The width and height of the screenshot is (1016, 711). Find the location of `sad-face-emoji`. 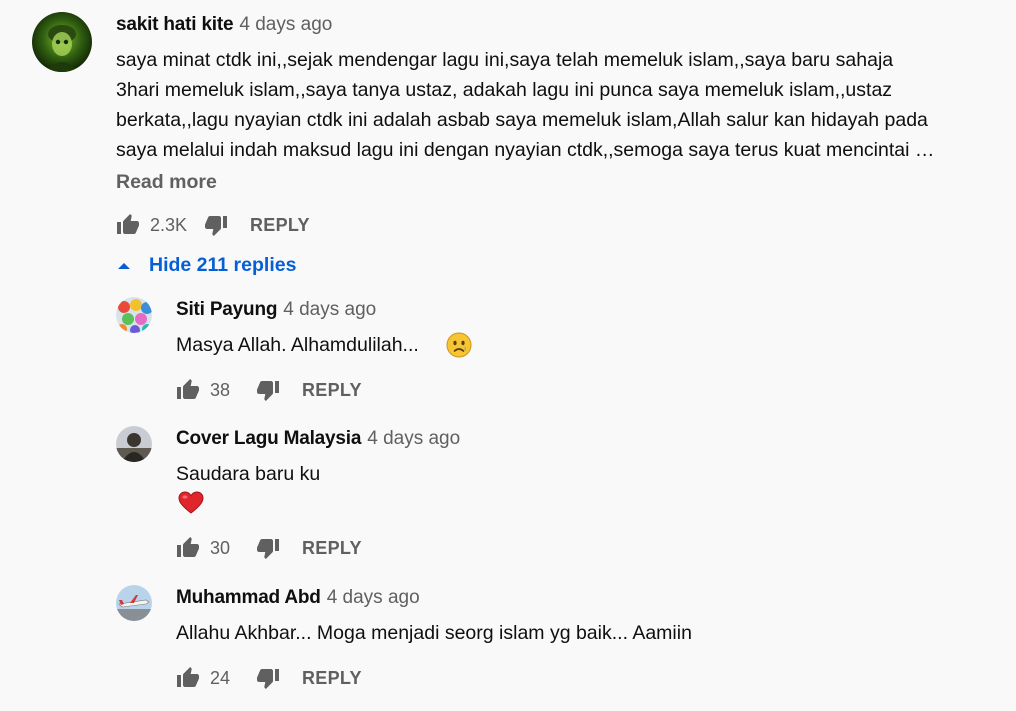

sad-face-emoji is located at coordinates (459, 347).